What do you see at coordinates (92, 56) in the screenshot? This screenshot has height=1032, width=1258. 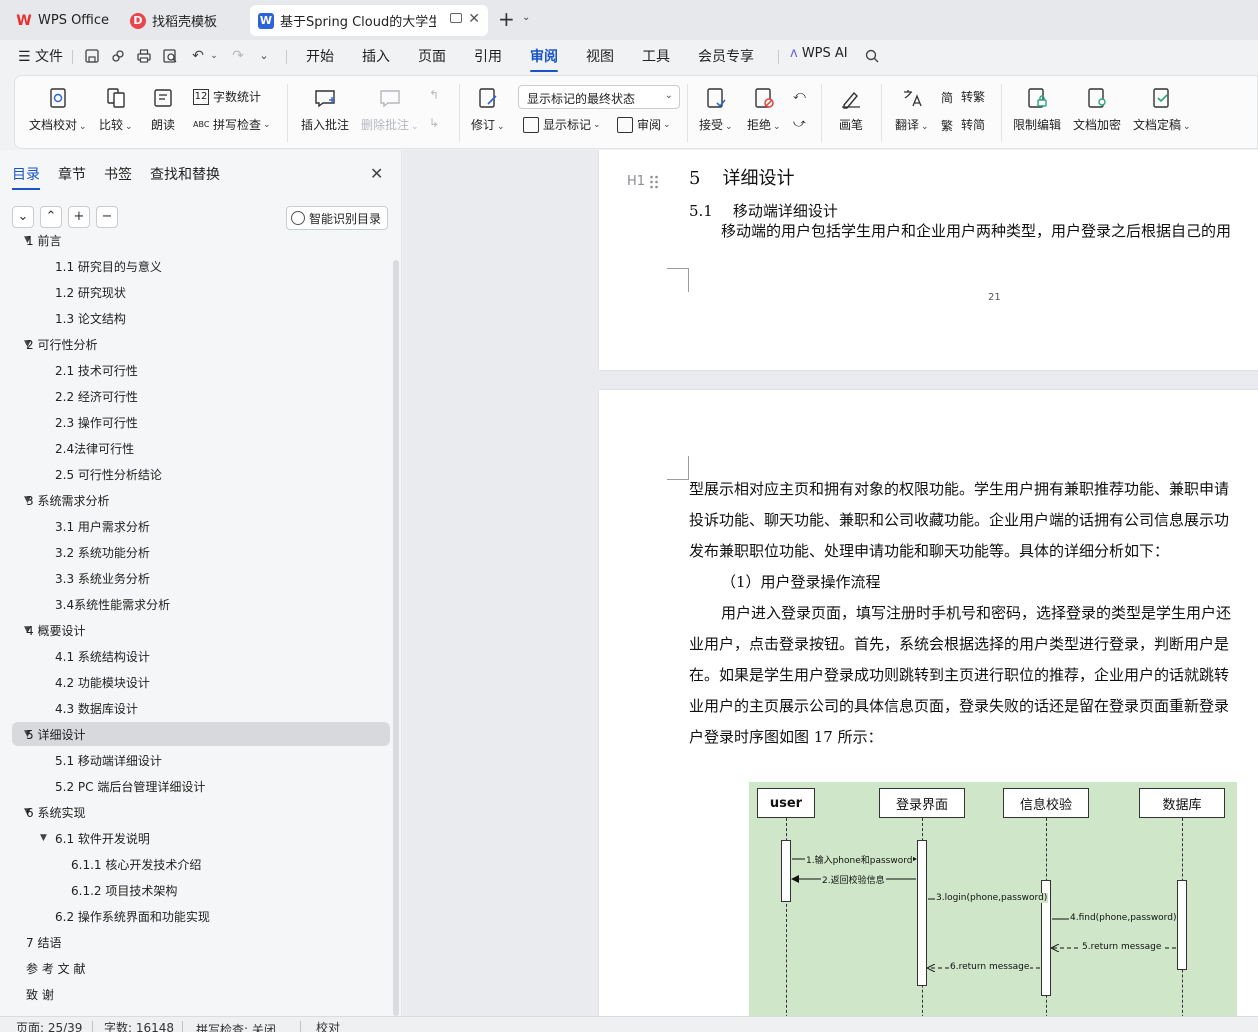 I see `save-icon` at bounding box center [92, 56].